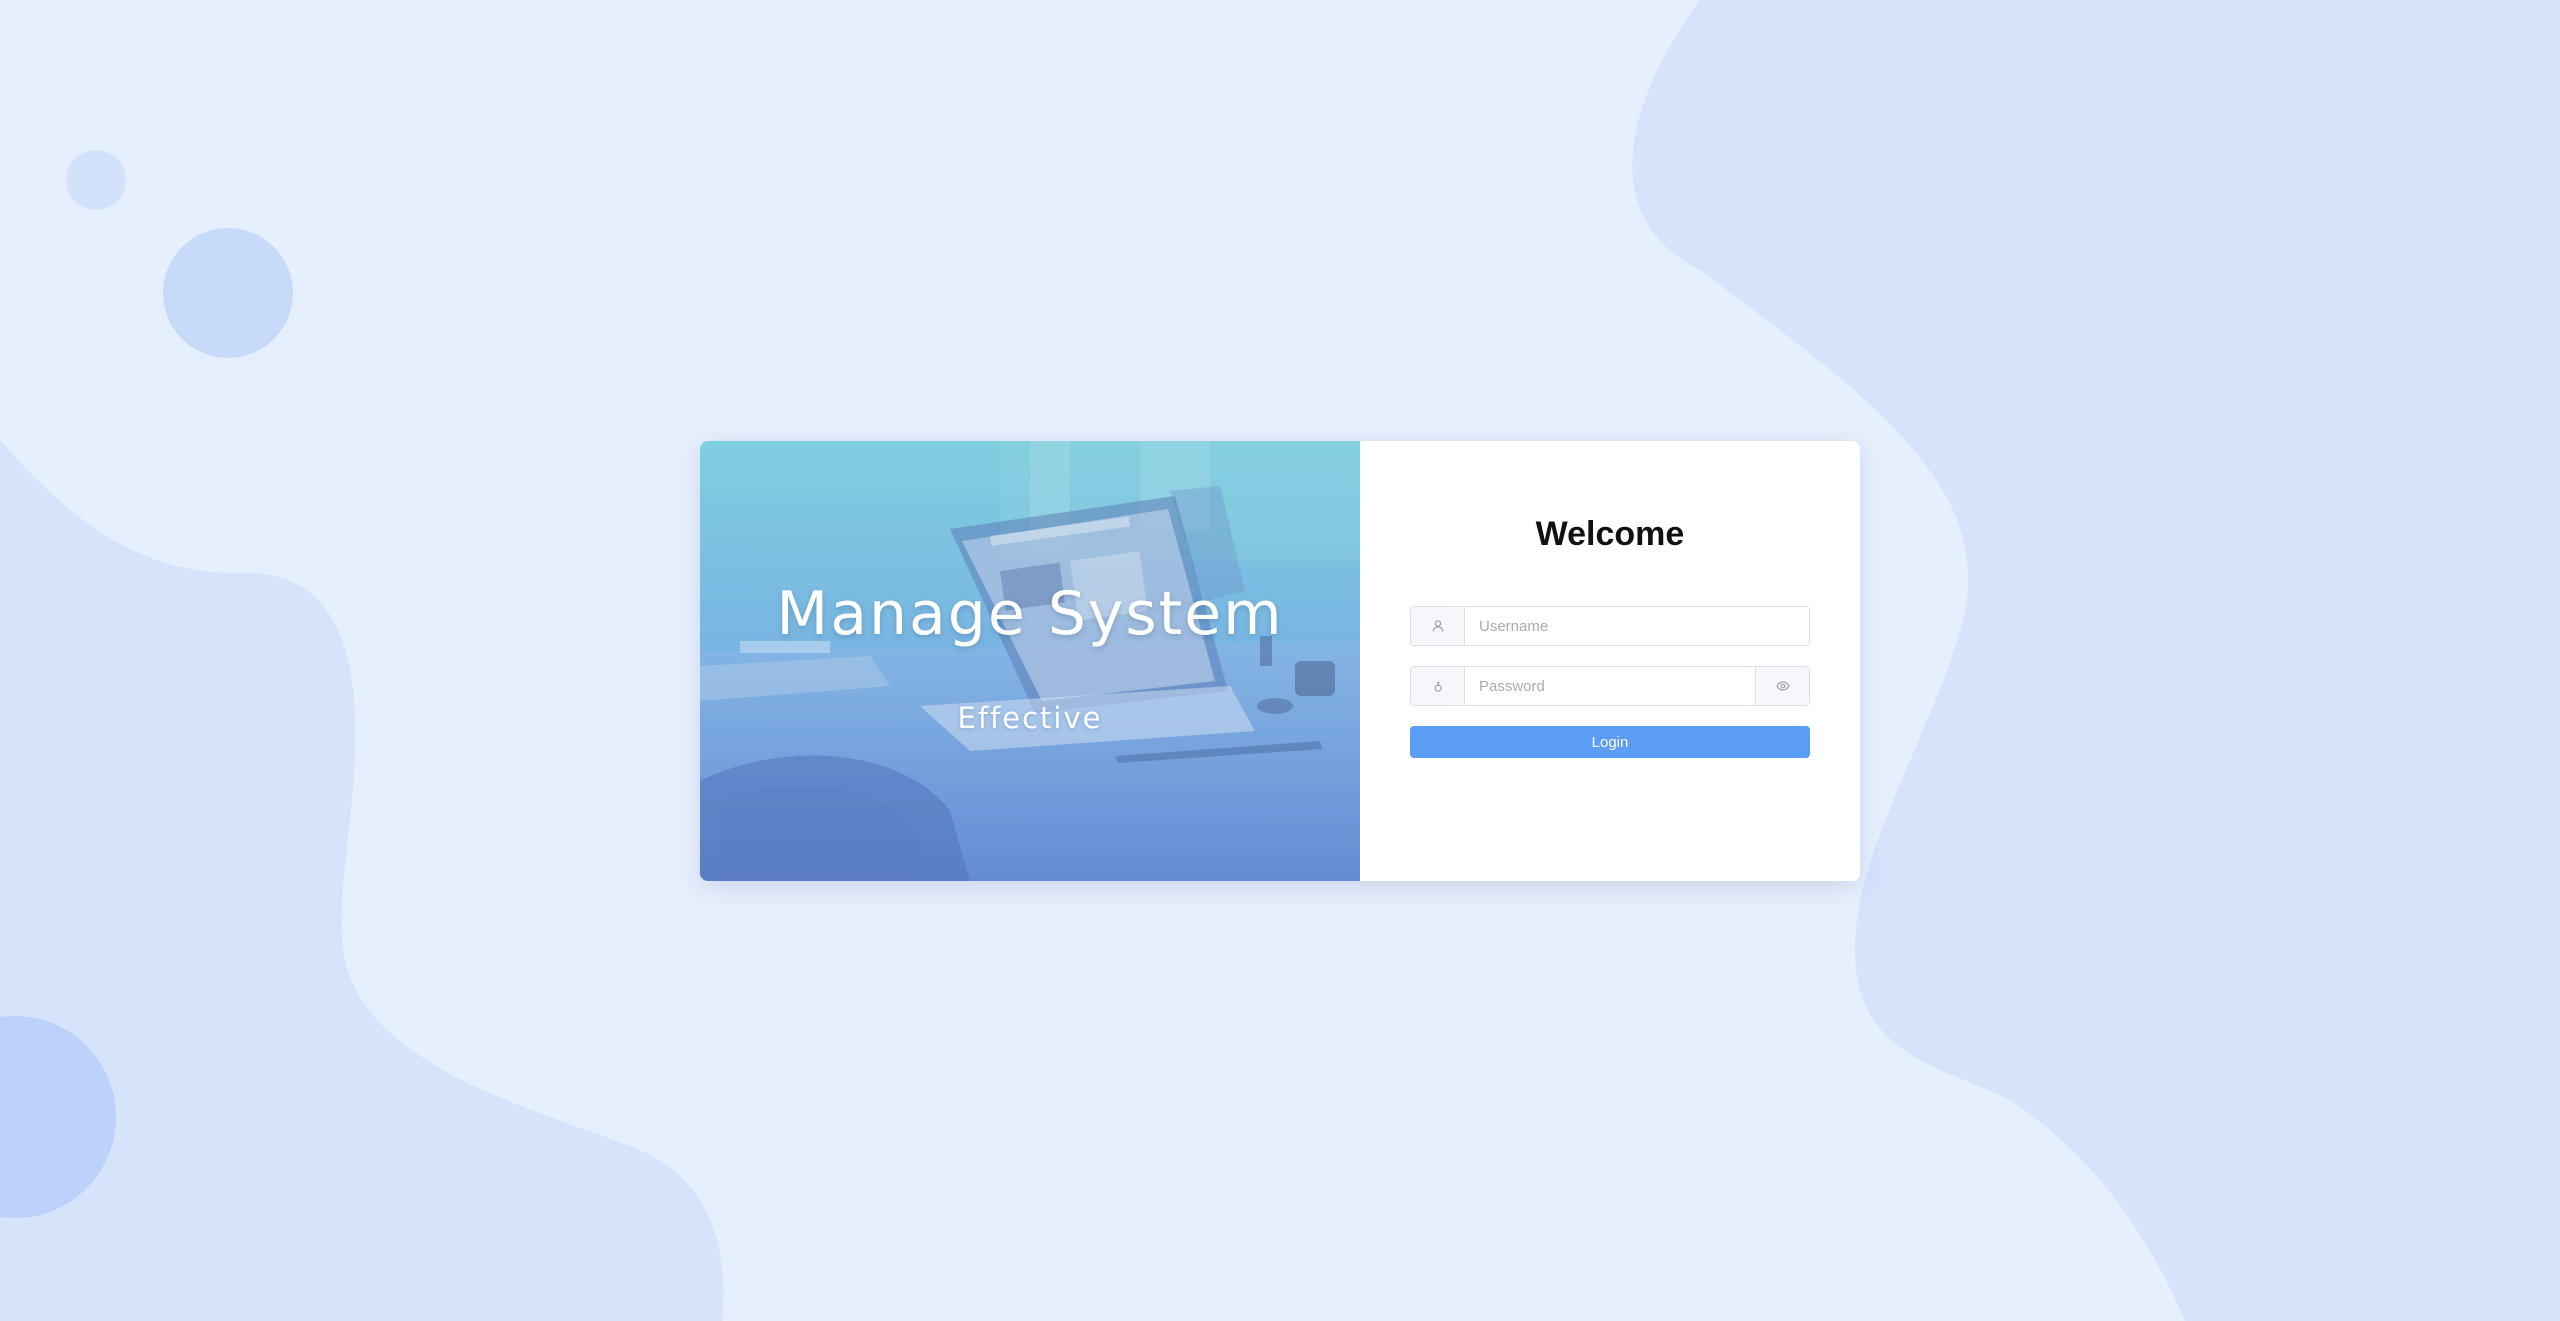 This screenshot has width=2560, height=1321. What do you see at coordinates (228, 293) in the screenshot?
I see `background-circle-medium` at bounding box center [228, 293].